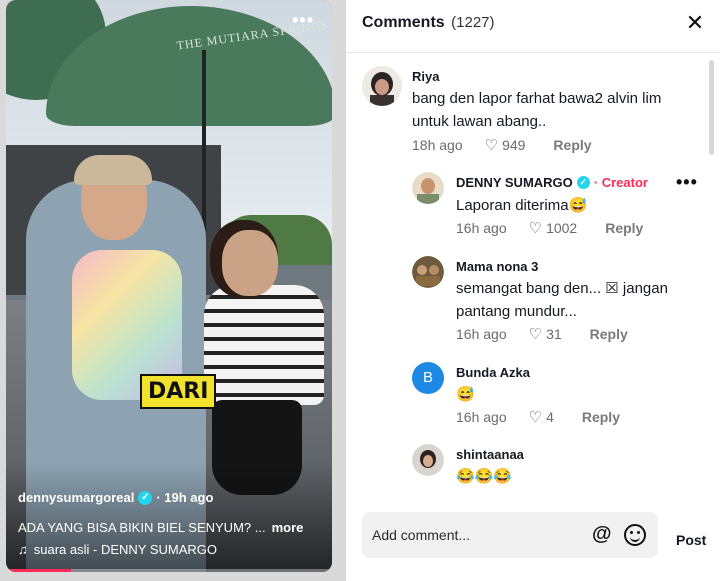 Image resolution: width=720 pixels, height=581 pixels. What do you see at coordinates (473, 22) in the screenshot?
I see `comments-count: (1227)` at bounding box center [473, 22].